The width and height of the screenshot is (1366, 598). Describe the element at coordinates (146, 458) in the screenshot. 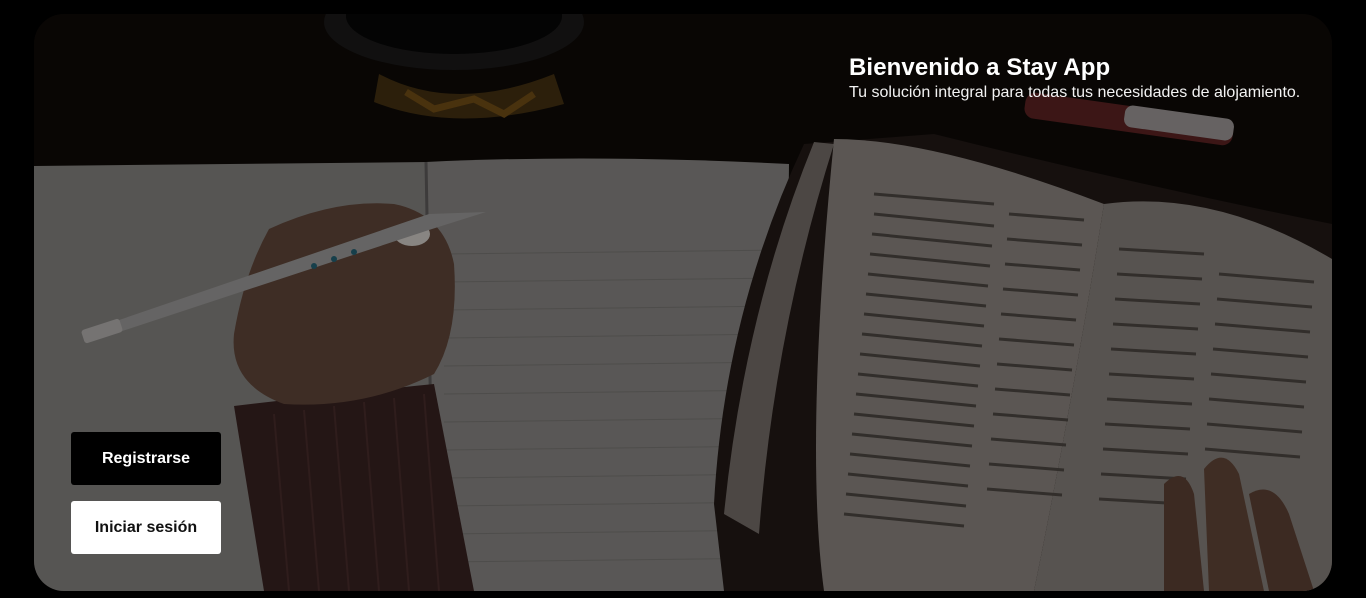

I see `register-button: Registrarse` at that location.